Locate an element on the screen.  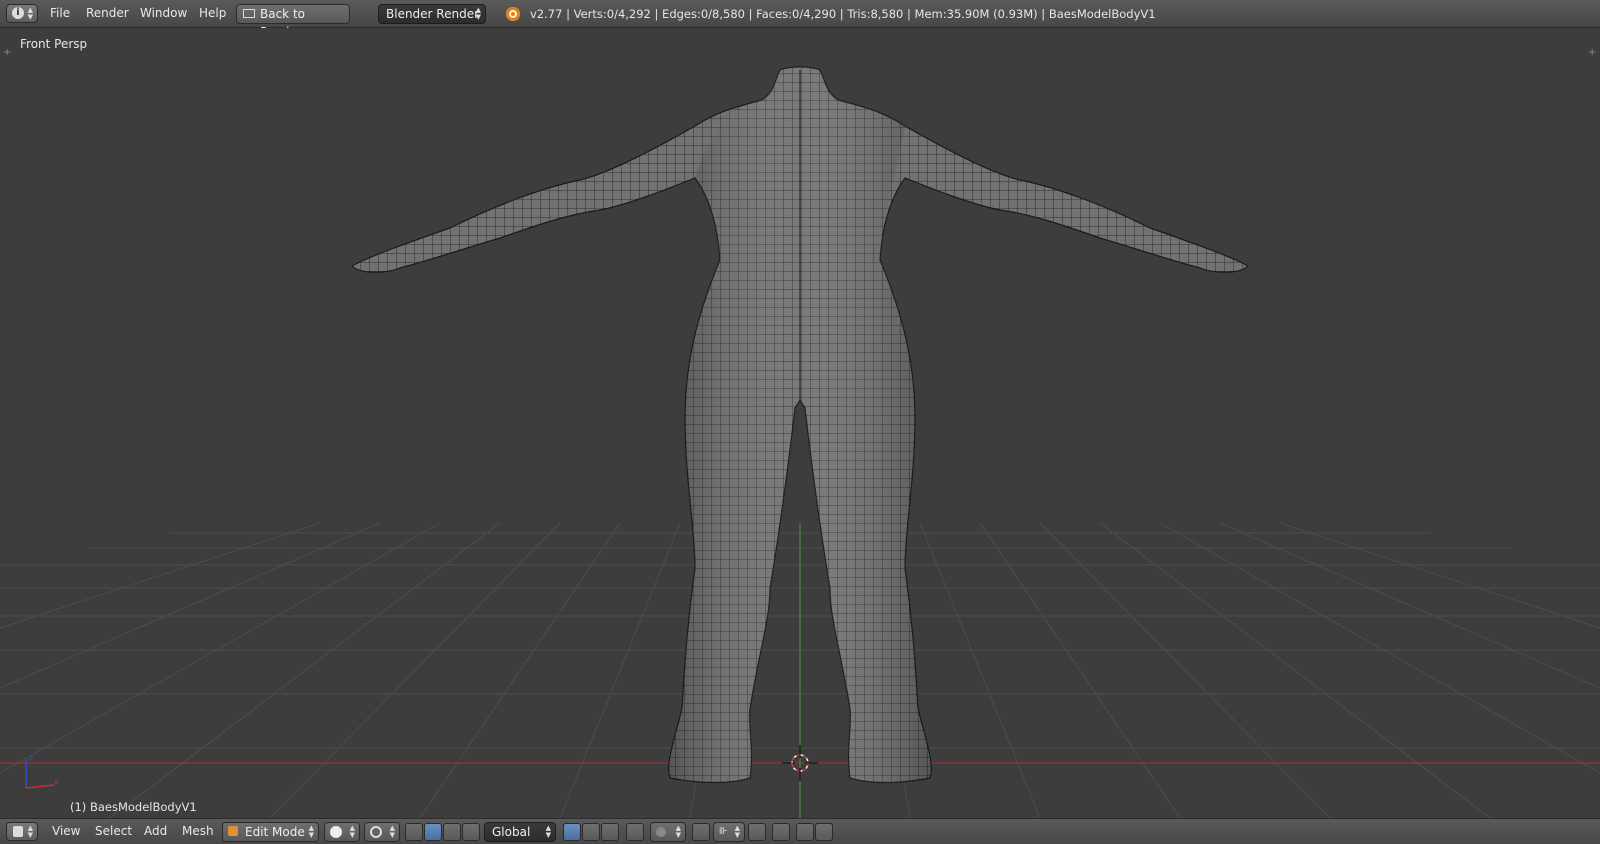
render-engine-dropdown: Blender Render ▲ ▼ is located at coordinates (432, 14).